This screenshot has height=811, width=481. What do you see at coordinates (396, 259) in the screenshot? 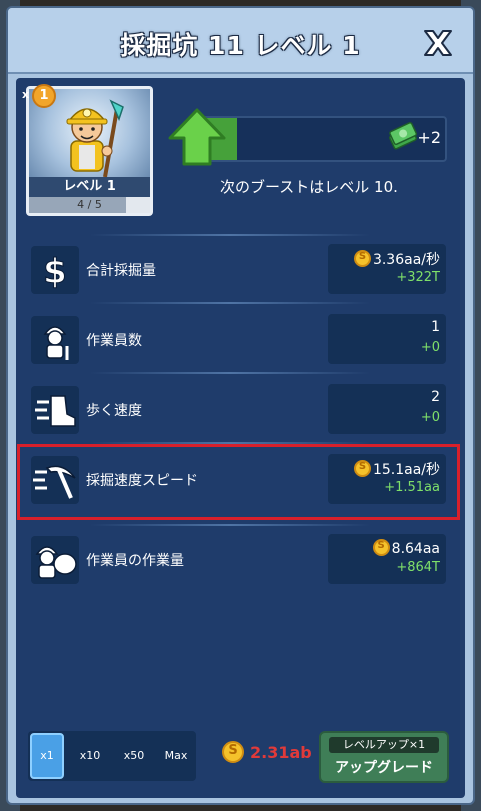
I see `stat-value: 3.36aa/秒` at bounding box center [396, 259].